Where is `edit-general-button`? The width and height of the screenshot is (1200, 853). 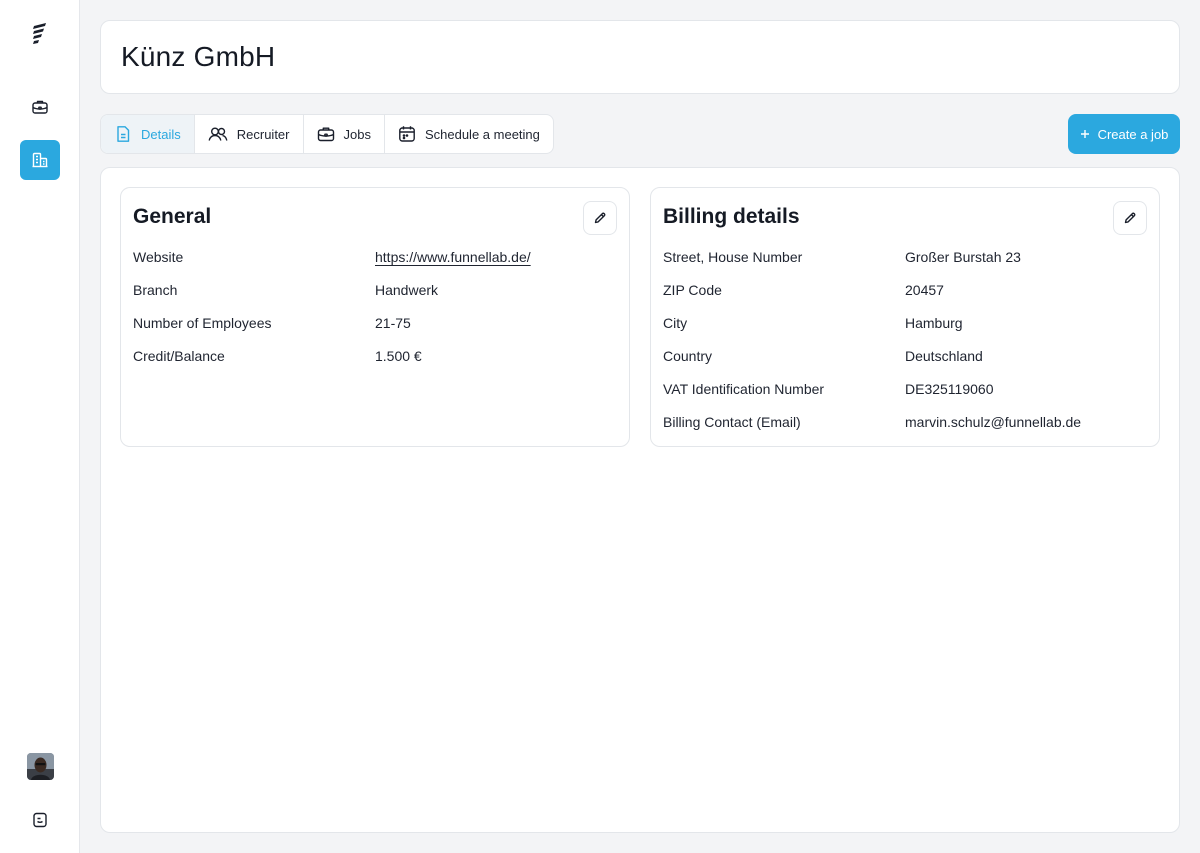
edit-general-button is located at coordinates (600, 218).